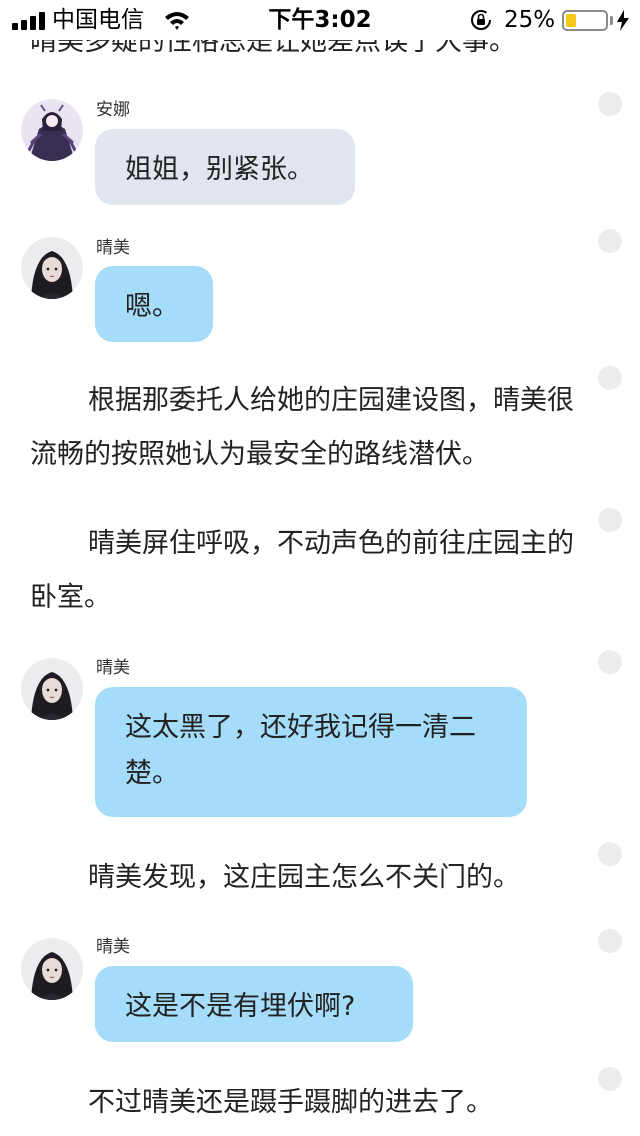 Image resolution: width=640 pixels, height=1136 pixels. I want to click on message-bubble-anna: 姐姐，别紧张。, so click(225, 167).